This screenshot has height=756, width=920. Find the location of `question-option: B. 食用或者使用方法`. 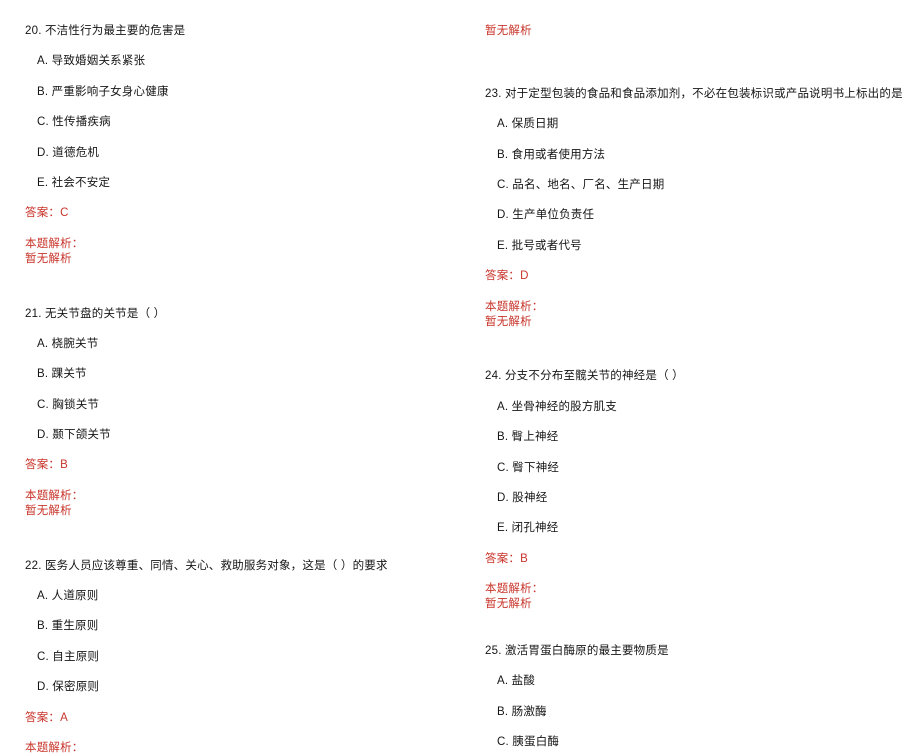

question-option: B. 食用或者使用方法 is located at coordinates (693, 155).